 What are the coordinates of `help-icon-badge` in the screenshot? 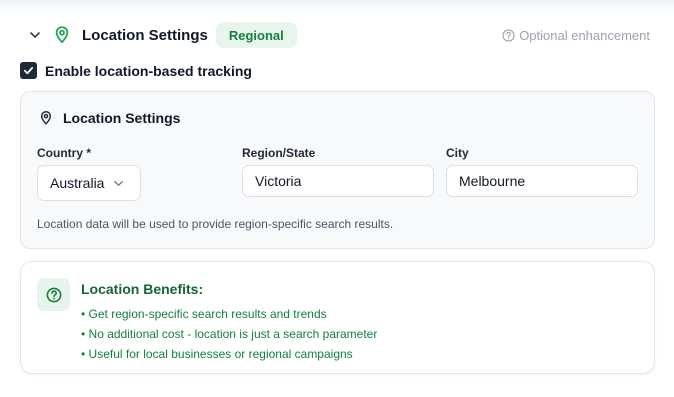 It's located at (53, 294).